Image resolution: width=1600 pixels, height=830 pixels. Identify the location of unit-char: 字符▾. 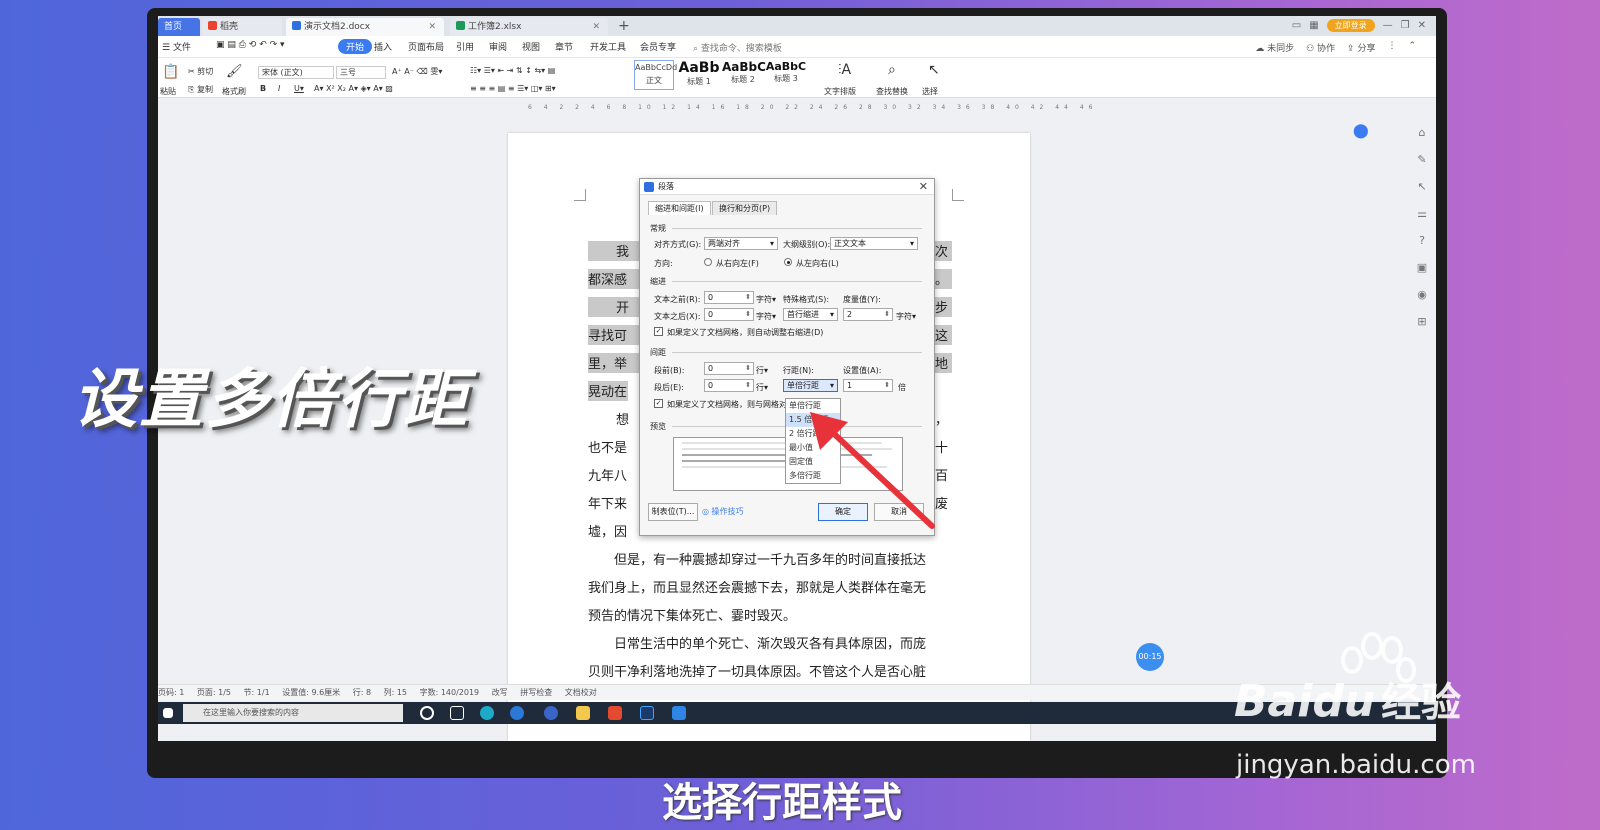
(766, 316).